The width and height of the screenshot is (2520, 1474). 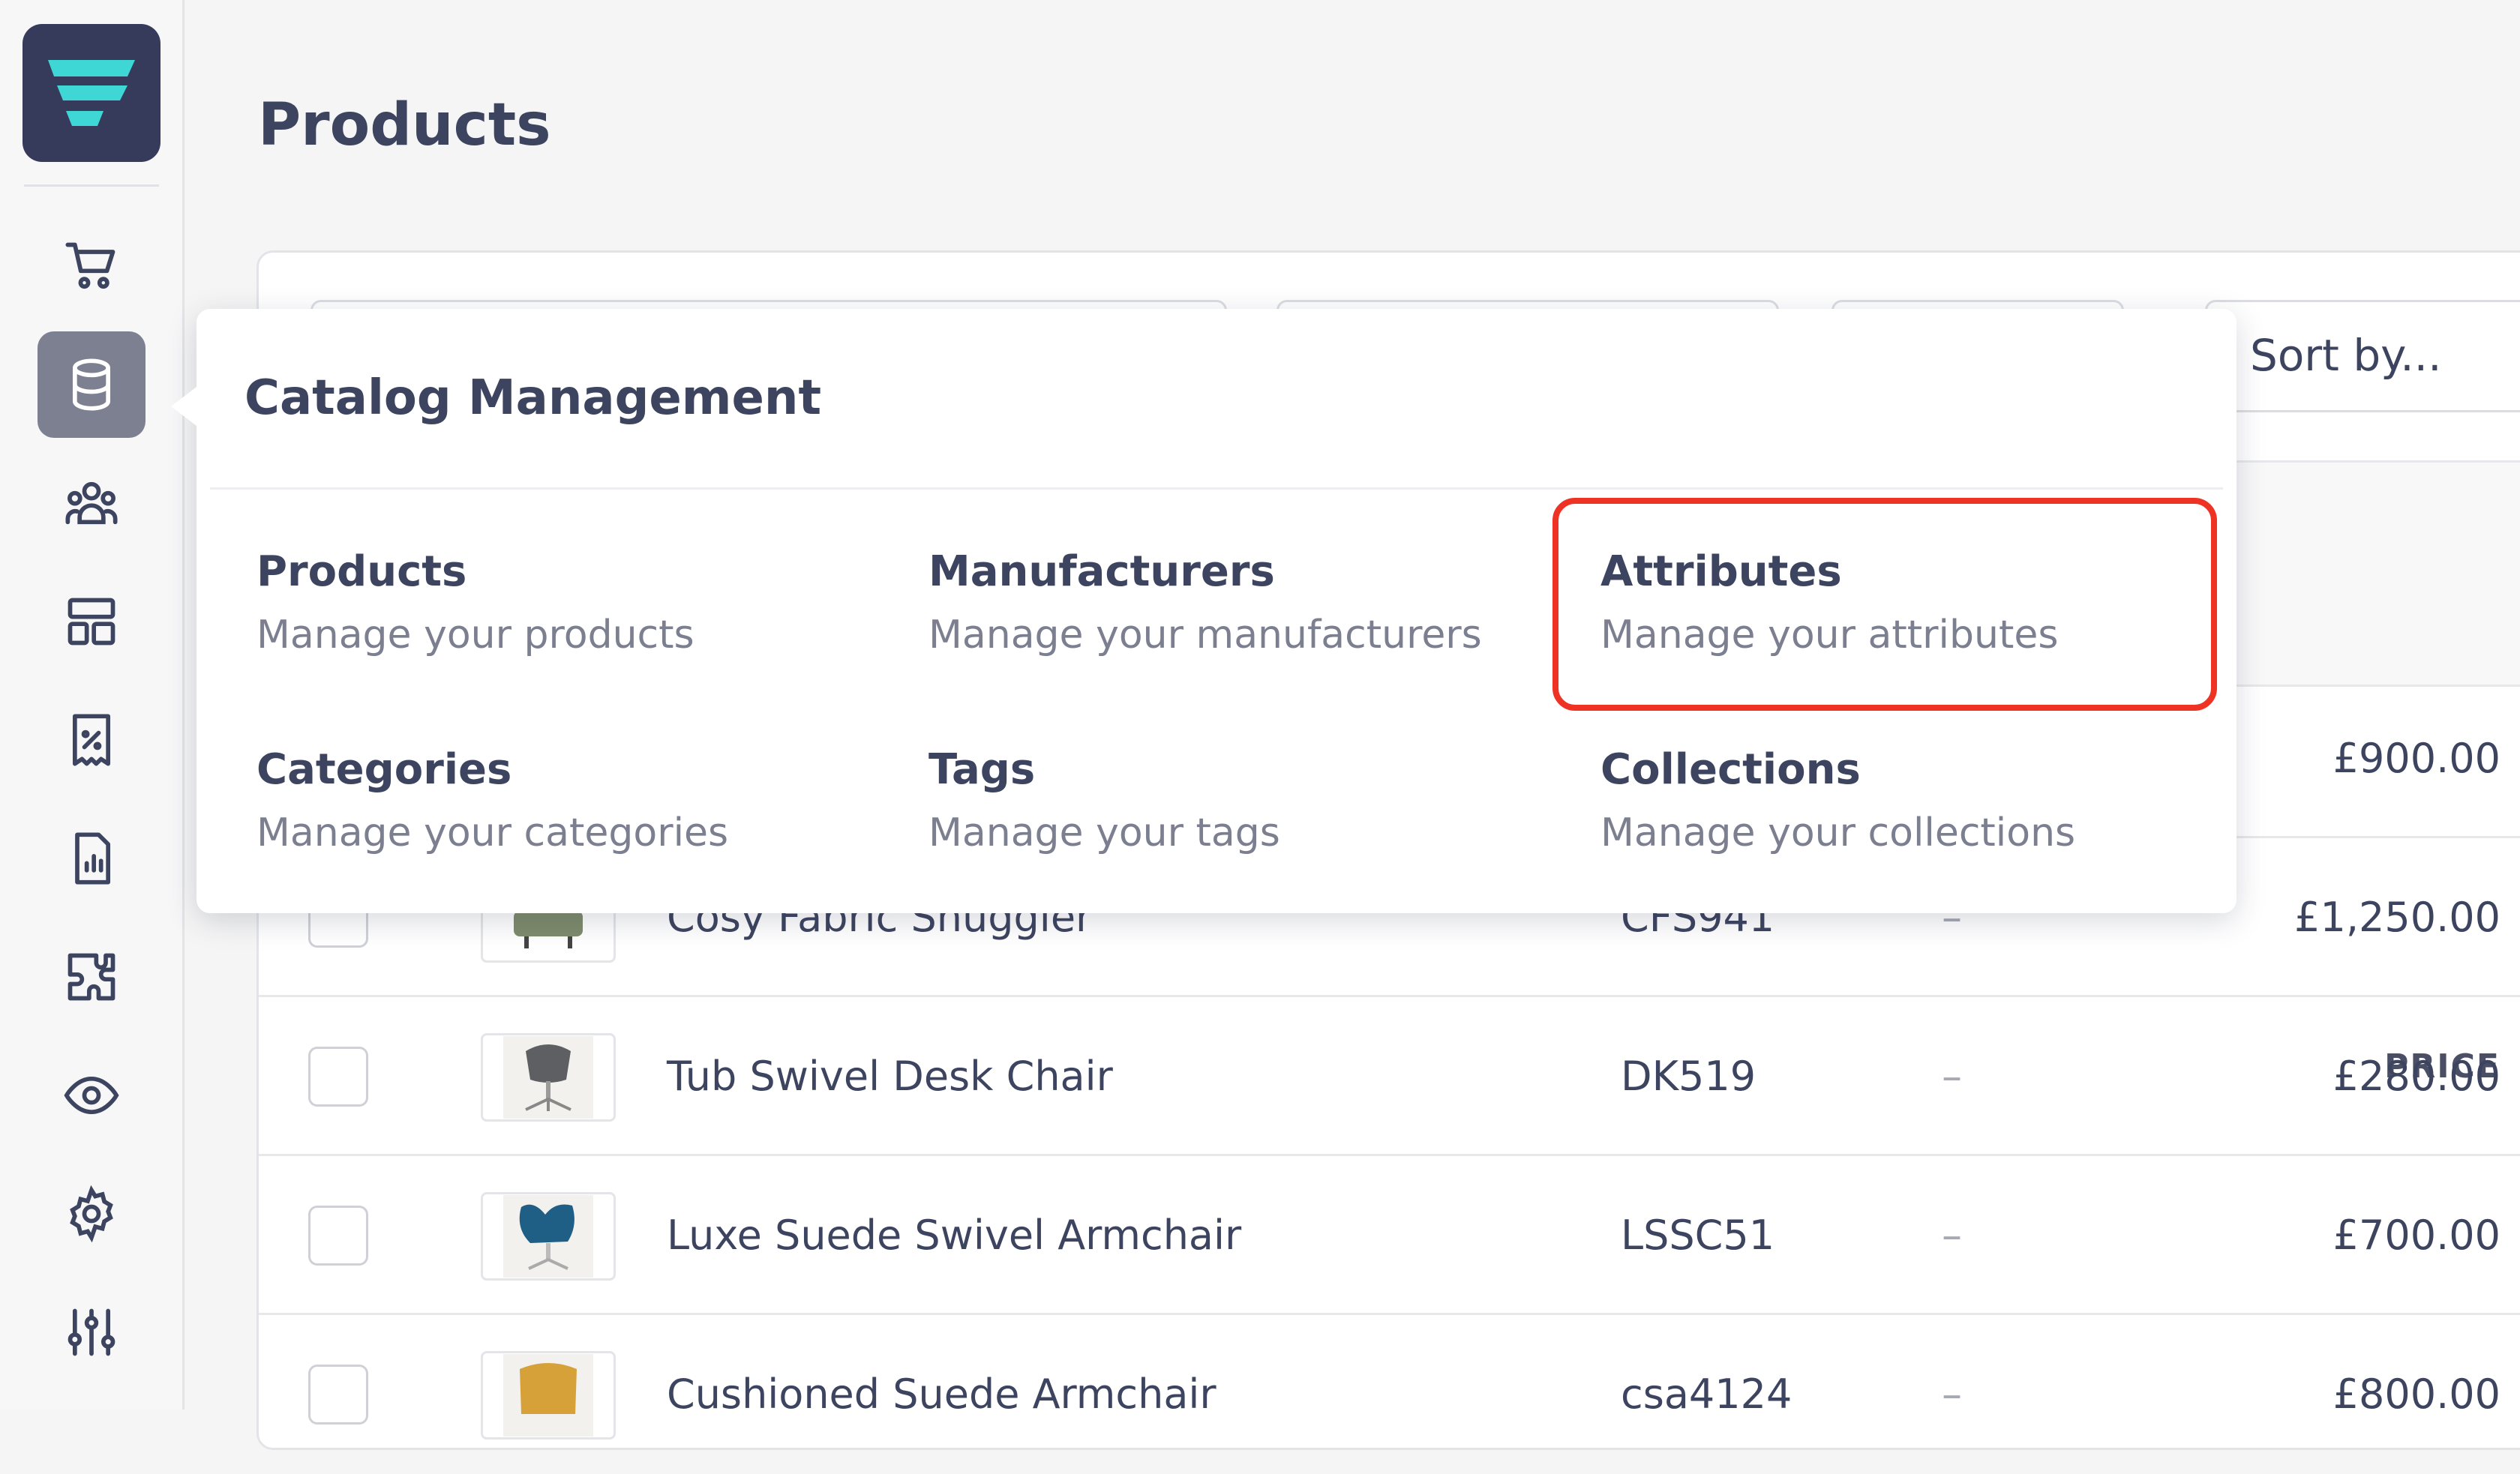 I want to click on product-name: Cushioned Suede Armchair, so click(x=941, y=1394).